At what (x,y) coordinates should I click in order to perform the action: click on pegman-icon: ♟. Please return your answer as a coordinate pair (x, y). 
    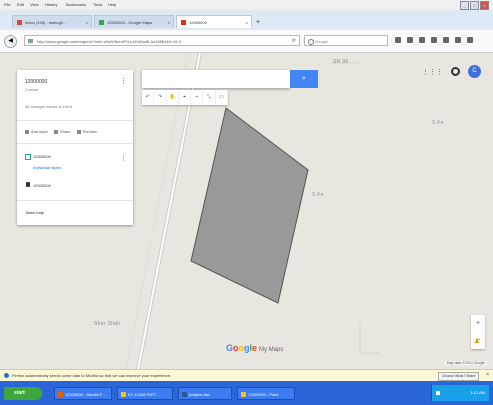
    Looking at the image, I should click on (477, 341).